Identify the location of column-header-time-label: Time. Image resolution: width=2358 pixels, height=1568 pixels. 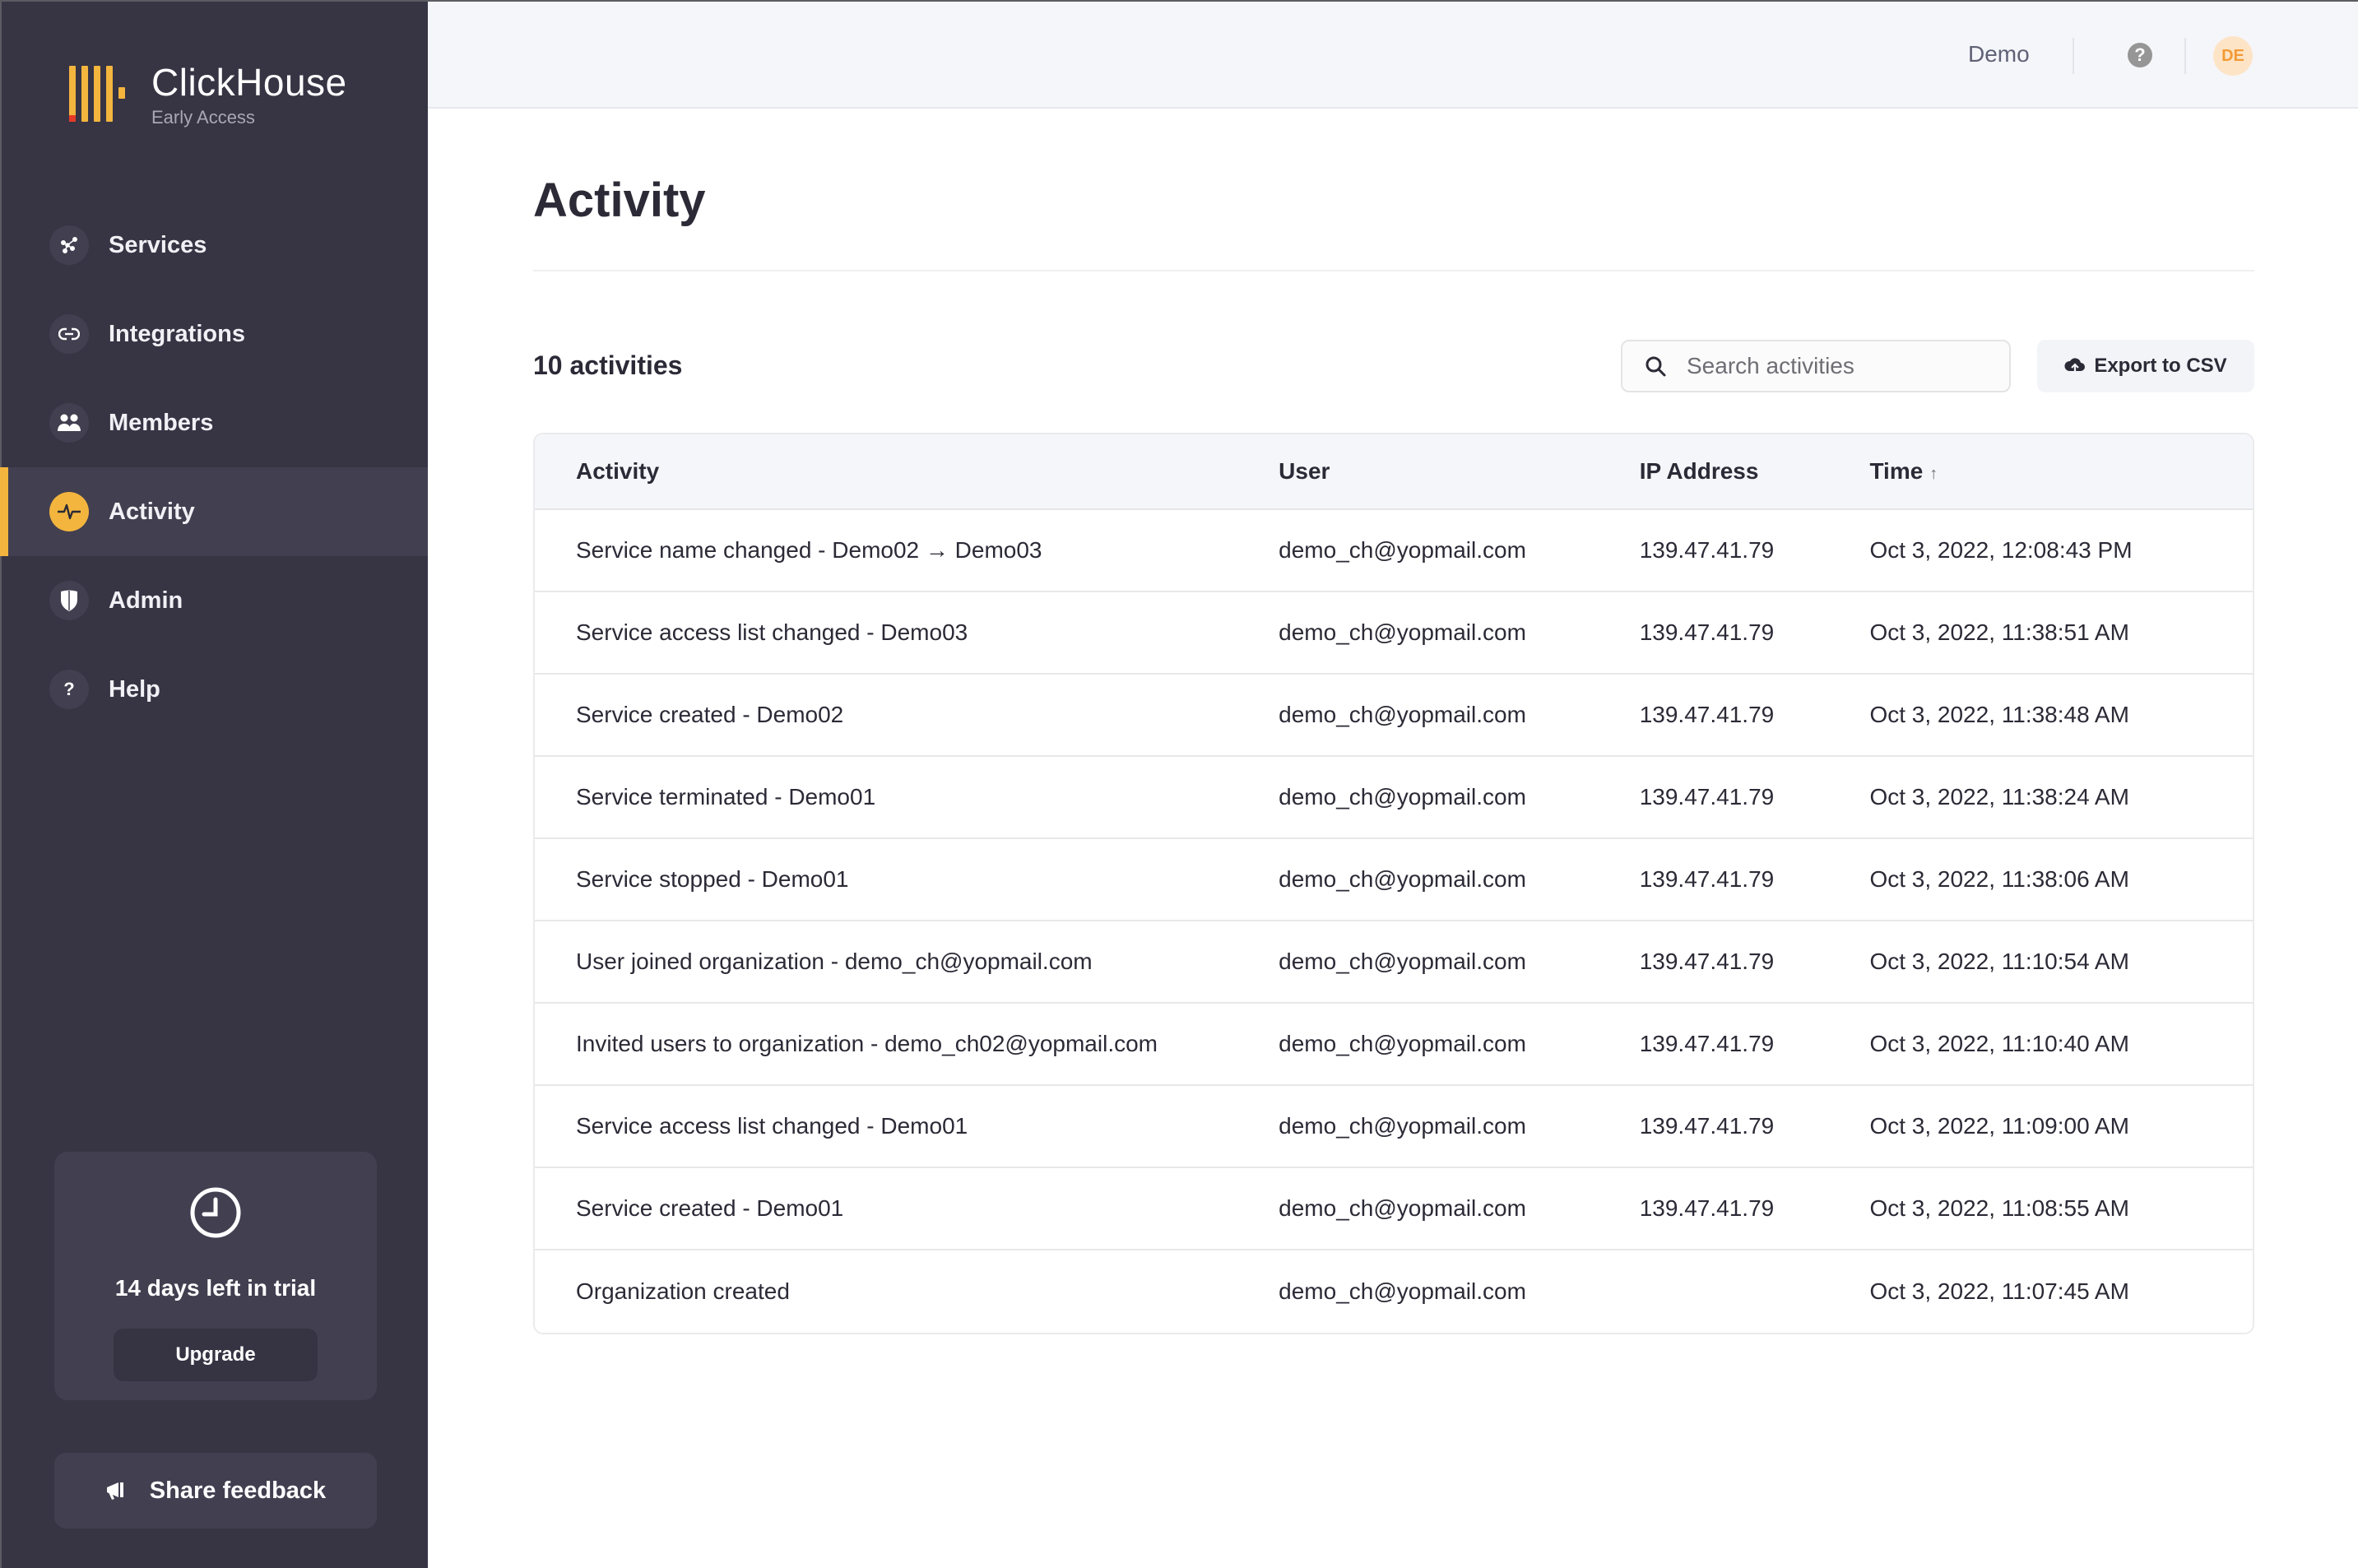
(1896, 471).